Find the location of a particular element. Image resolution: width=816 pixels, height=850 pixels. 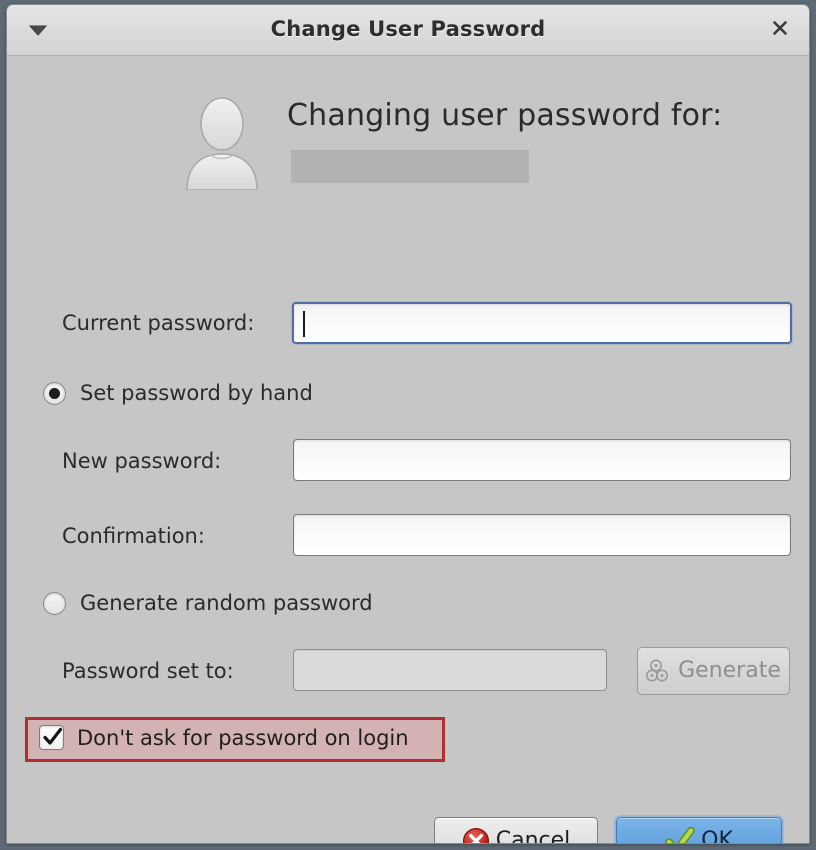

user-avatar-icon is located at coordinates (222, 142).